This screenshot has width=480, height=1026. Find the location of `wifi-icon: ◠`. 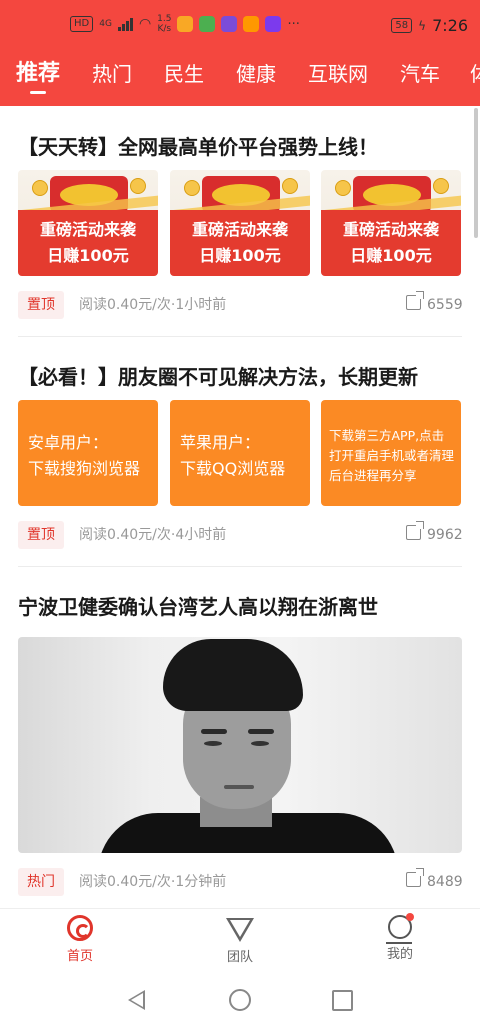

wifi-icon: ◠ is located at coordinates (145, 24).